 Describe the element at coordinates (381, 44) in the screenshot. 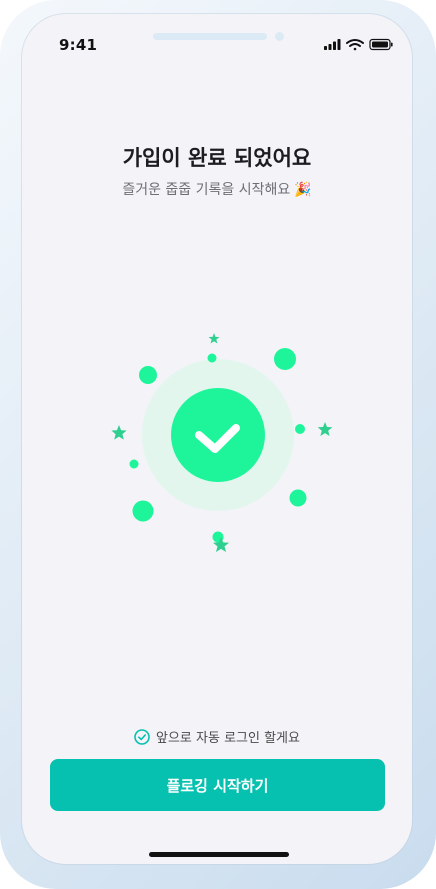

I see `battery-icon` at that location.